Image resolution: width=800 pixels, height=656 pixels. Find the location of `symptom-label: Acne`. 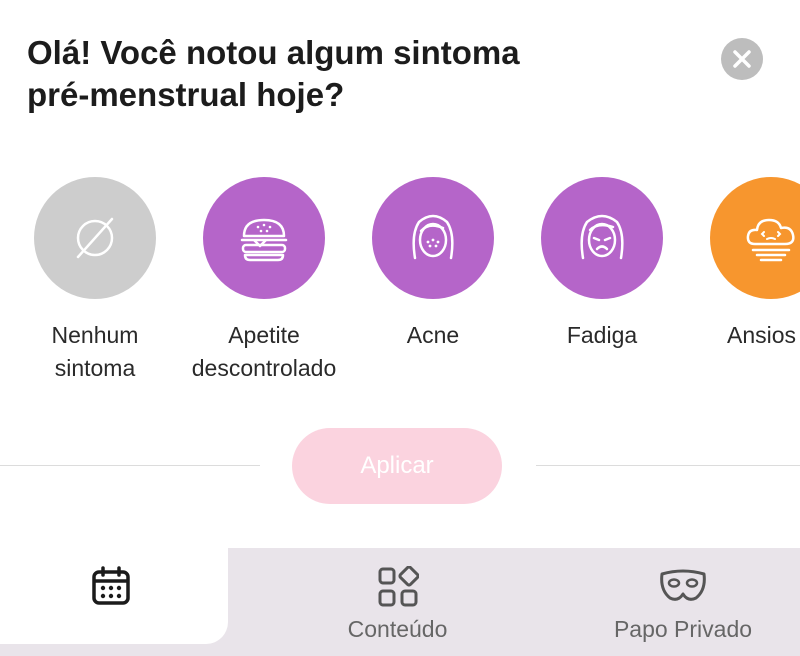

symptom-label: Acne is located at coordinates (433, 335).